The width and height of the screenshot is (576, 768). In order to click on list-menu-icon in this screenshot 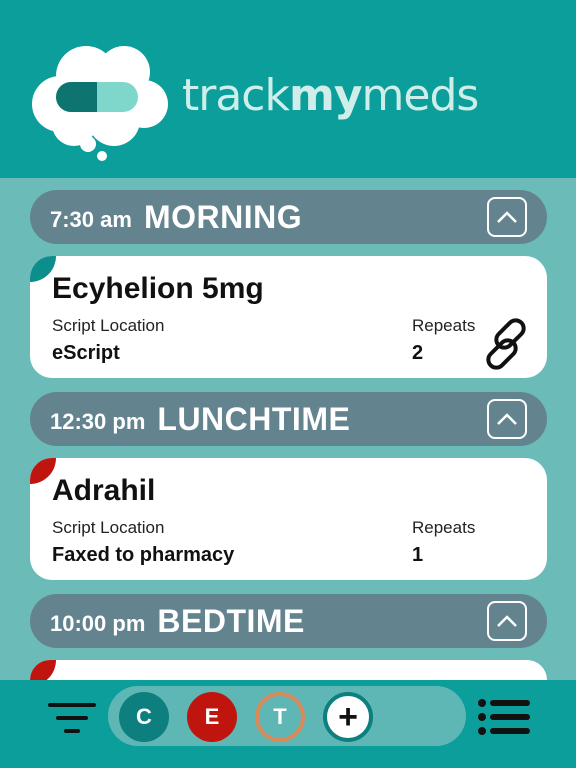, I will do `click(504, 717)`.